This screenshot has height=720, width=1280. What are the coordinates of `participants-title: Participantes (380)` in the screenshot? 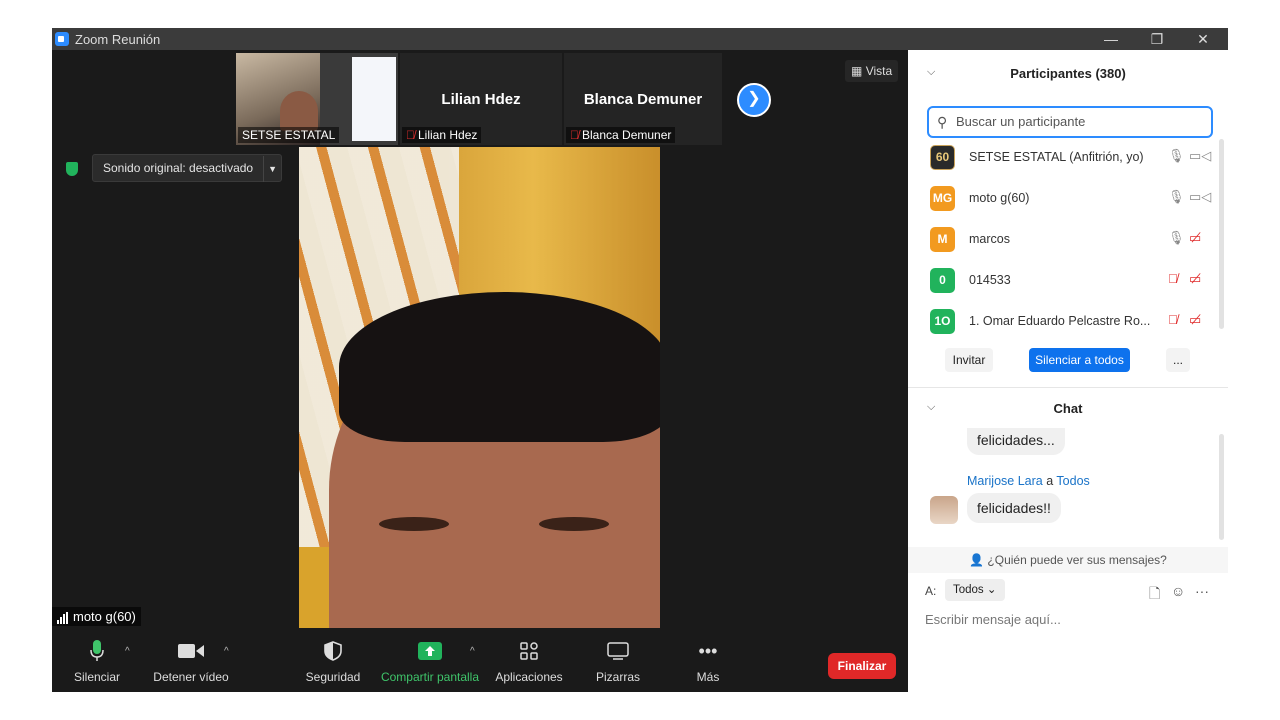 It's located at (1068, 73).